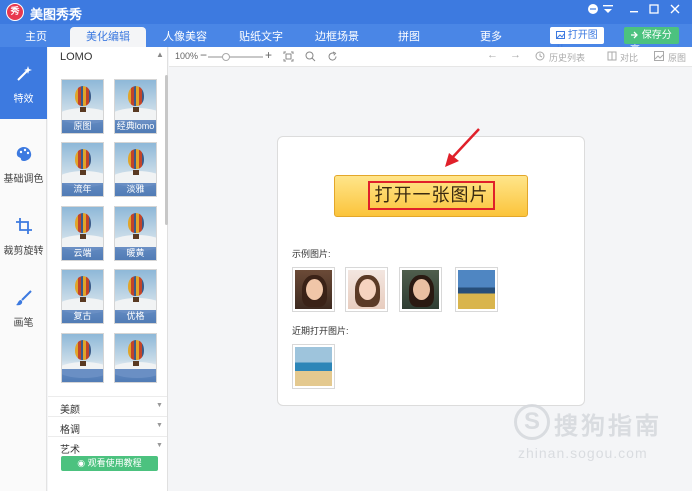 The image size is (692, 491). What do you see at coordinates (608, 11) in the screenshot?
I see `menu-icon` at bounding box center [608, 11].